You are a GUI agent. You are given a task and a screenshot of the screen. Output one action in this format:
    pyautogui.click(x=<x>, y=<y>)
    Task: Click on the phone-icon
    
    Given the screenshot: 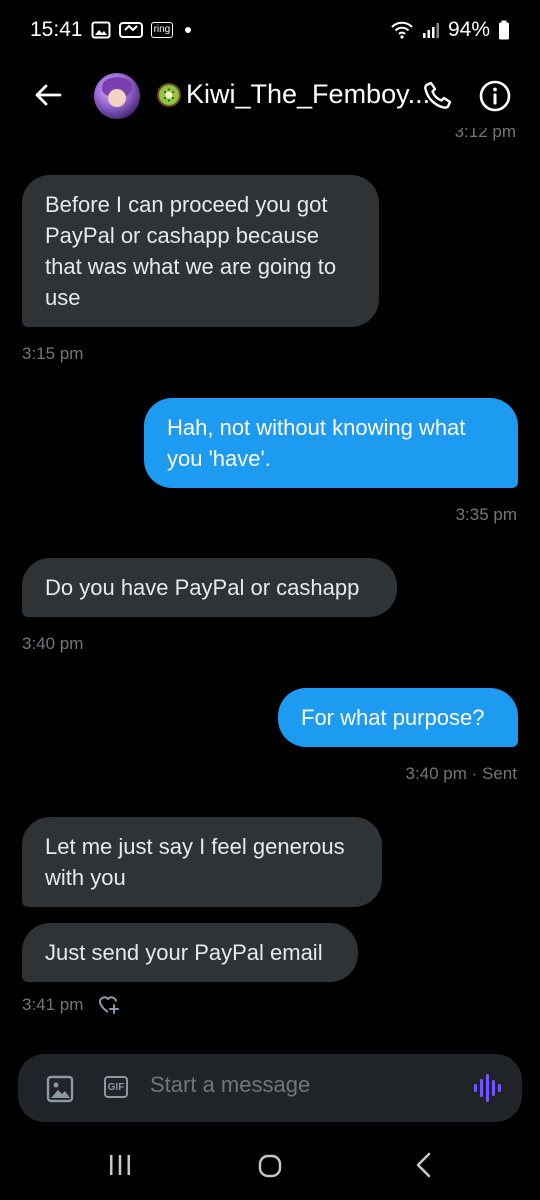 What is the action you would take?
    pyautogui.click(x=438, y=95)
    